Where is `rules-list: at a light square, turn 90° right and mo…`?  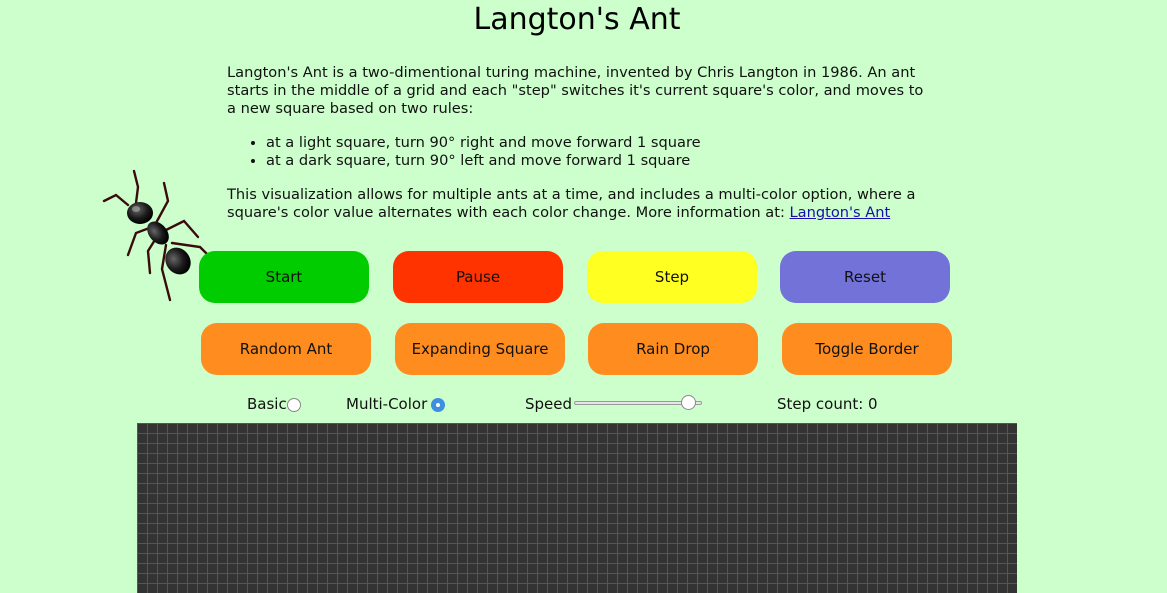 rules-list: at a light square, turn 90° right and mo… is located at coordinates (596, 152).